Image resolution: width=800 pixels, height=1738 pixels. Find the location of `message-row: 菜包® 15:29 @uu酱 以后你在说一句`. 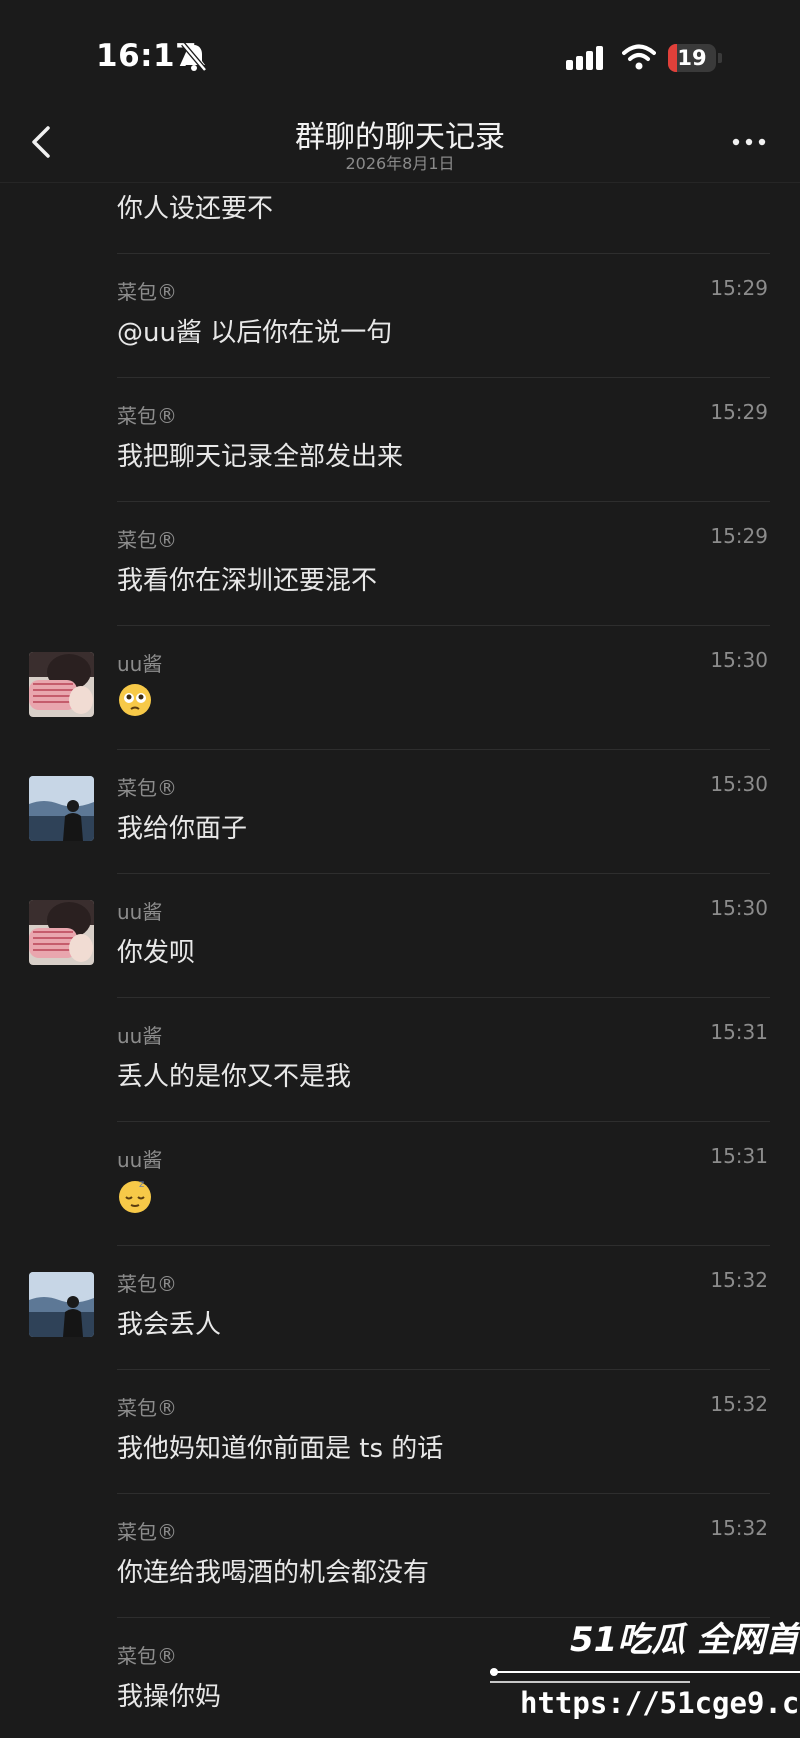

message-row: 菜包® 15:29 @uu酱 以后你在说一句 is located at coordinates (400, 316).